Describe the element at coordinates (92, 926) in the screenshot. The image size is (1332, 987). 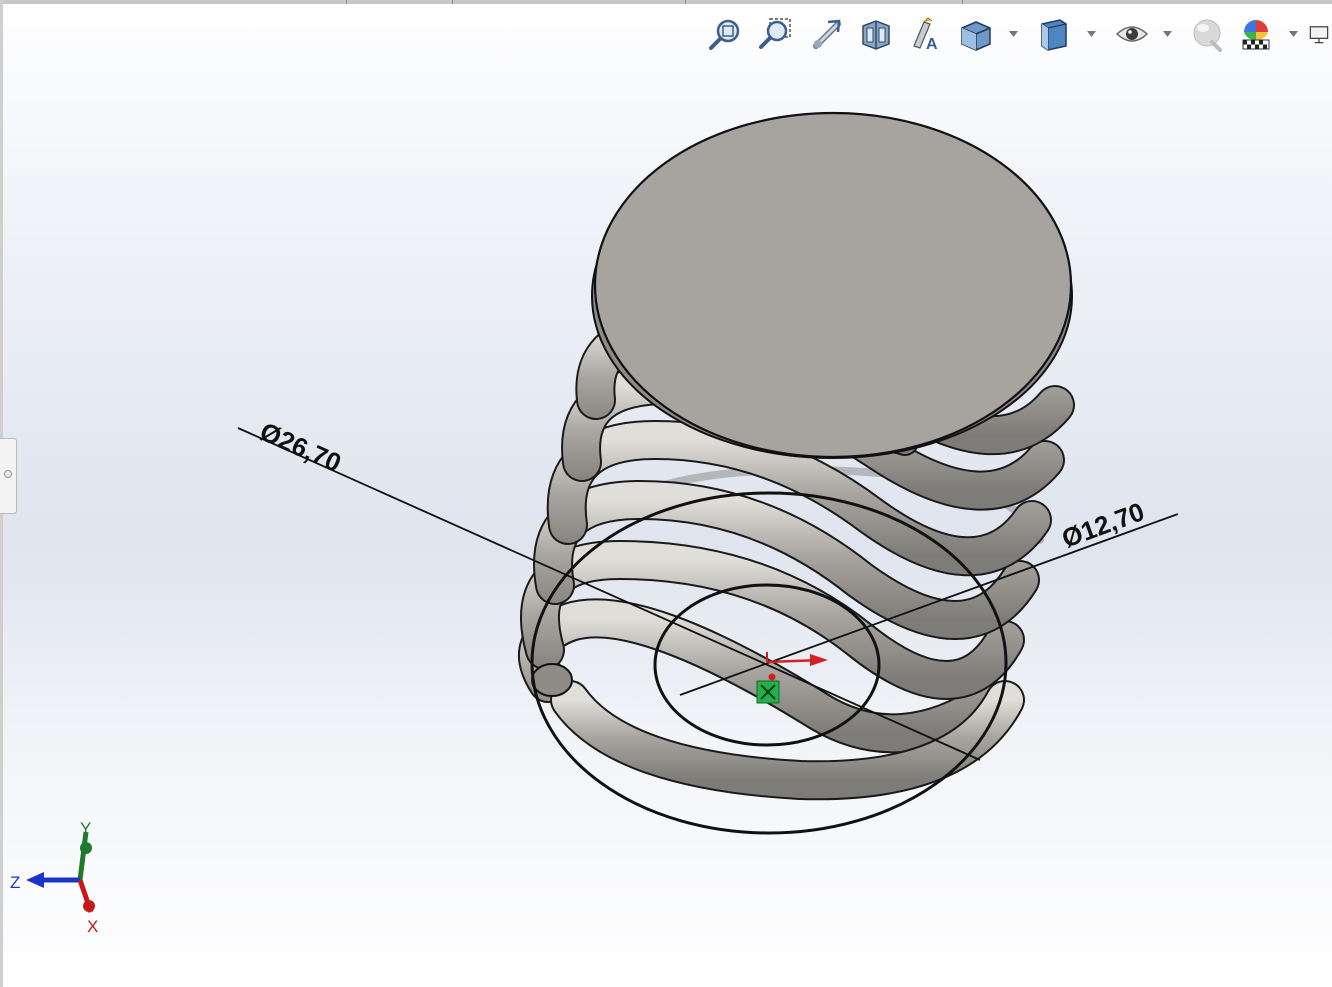
I see `triad-x-label: X` at that location.